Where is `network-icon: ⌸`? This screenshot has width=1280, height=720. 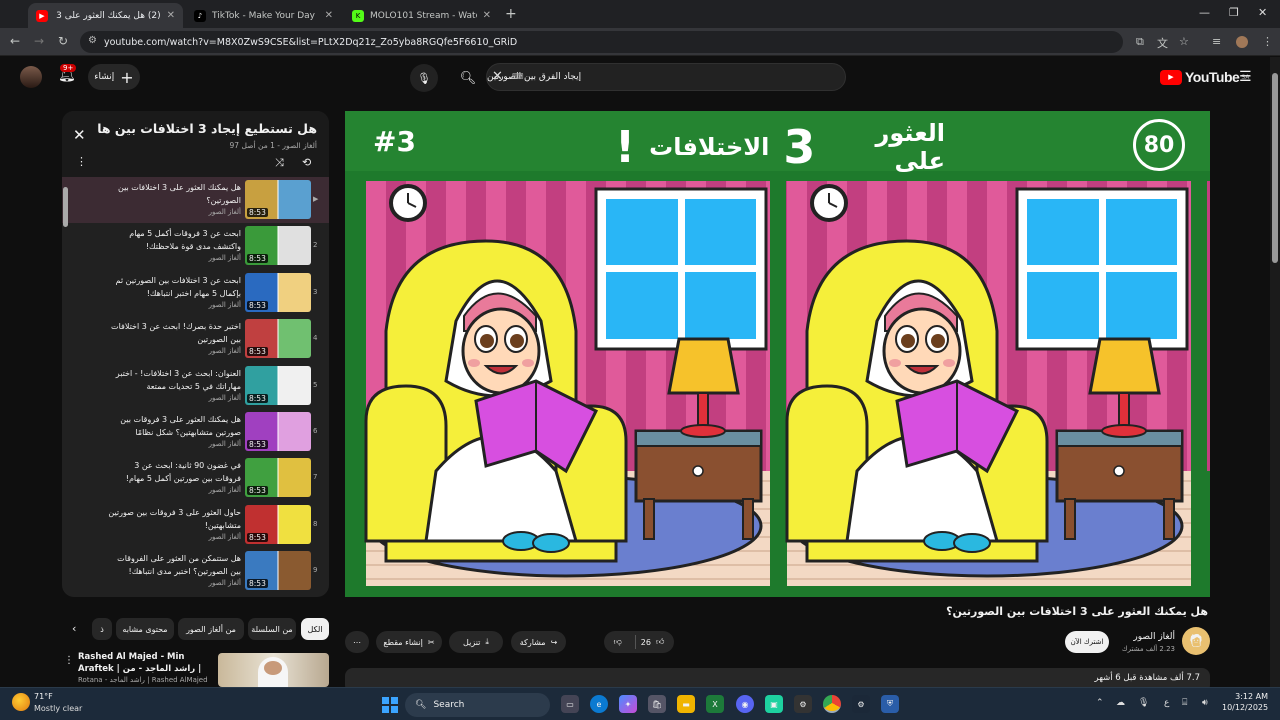
network-icon: ⌸ is located at coordinates (1184, 703).